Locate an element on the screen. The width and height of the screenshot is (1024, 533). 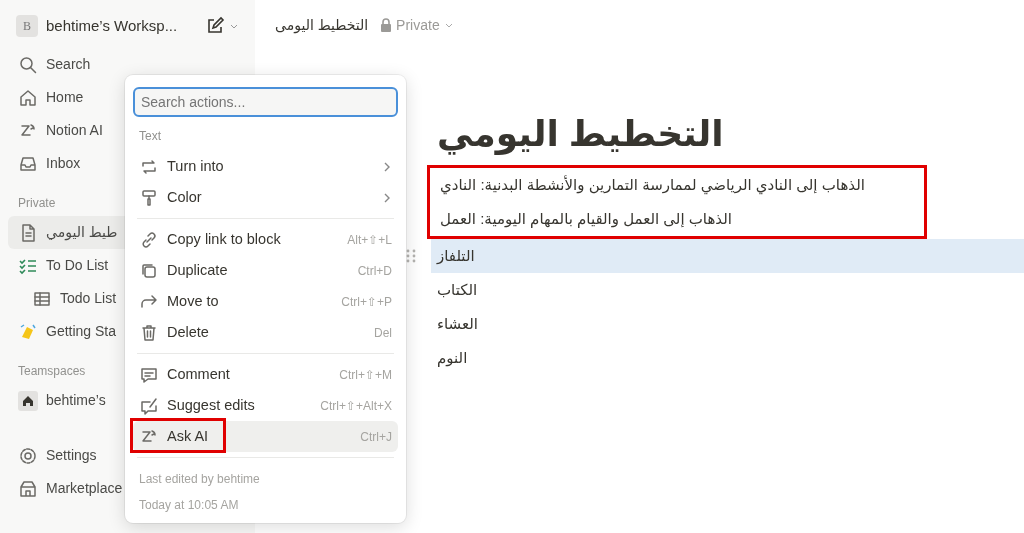
page-label: طيط اليومي is located at coordinates (82, 233).